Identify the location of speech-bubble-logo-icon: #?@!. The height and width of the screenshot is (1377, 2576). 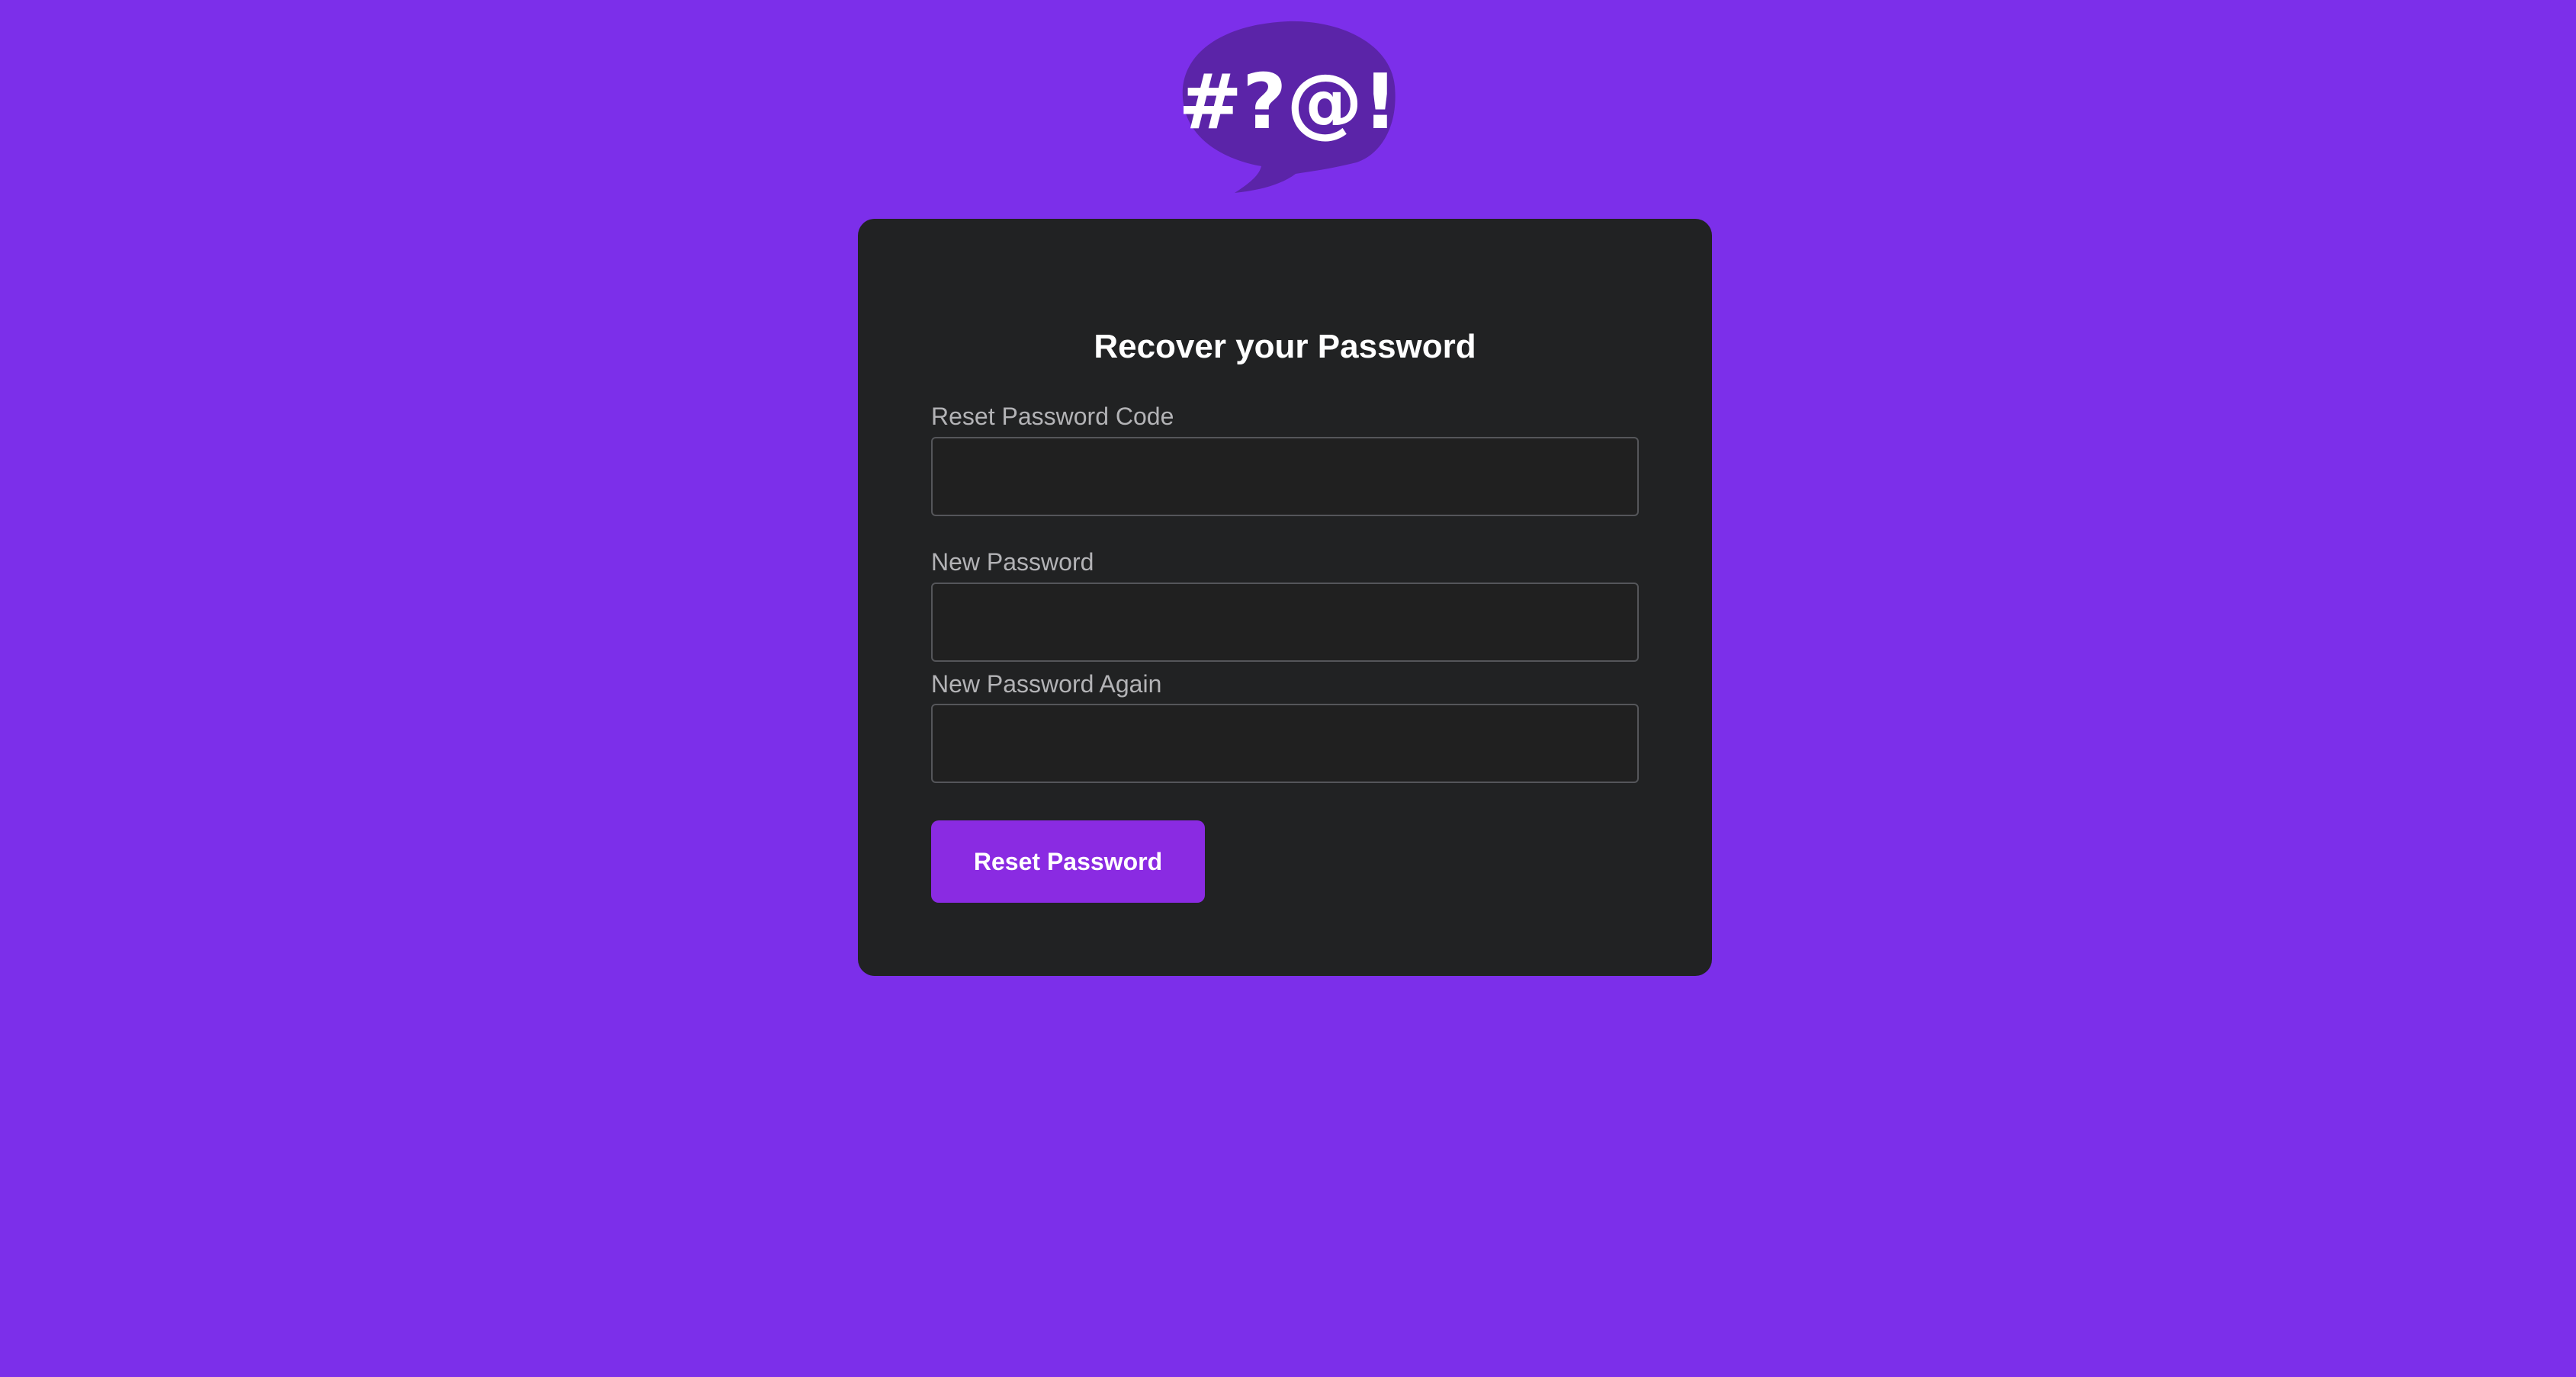
(1288, 107).